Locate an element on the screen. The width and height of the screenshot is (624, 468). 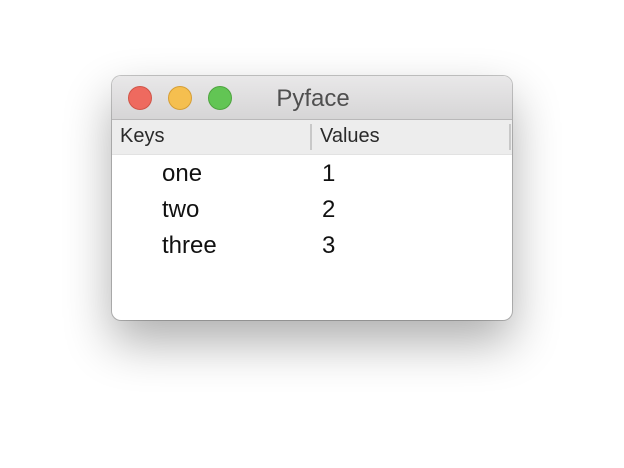
table-header: Keys Values is located at coordinates (312, 137).